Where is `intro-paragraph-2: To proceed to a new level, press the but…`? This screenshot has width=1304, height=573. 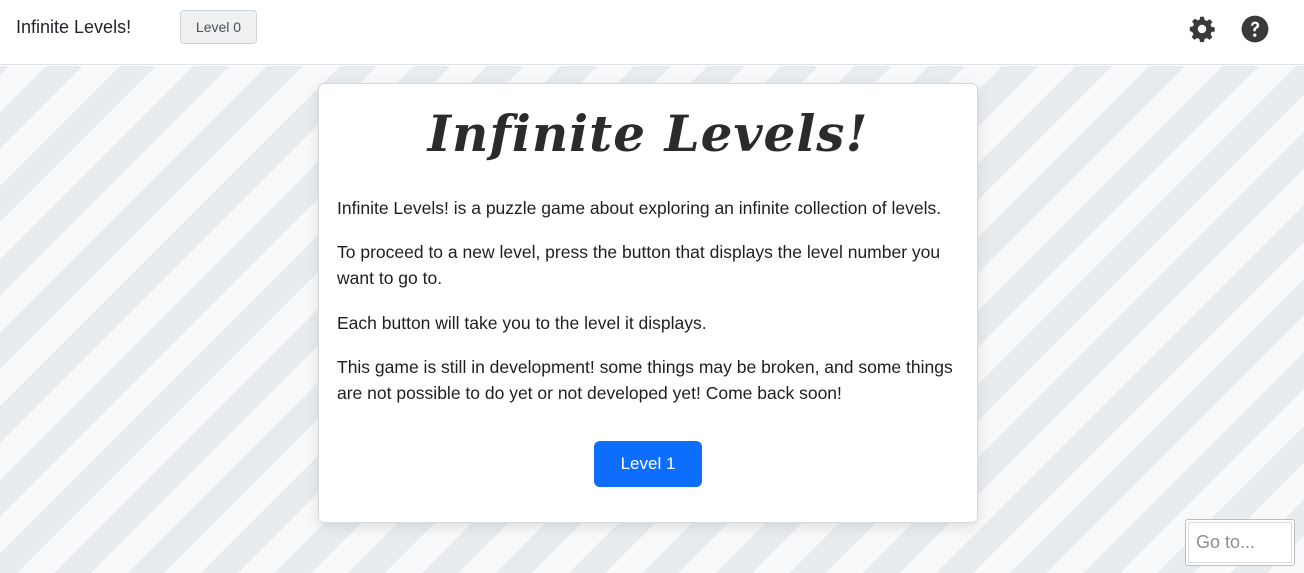
intro-paragraph-2: To proceed to a new level, press the but… is located at coordinates (639, 265).